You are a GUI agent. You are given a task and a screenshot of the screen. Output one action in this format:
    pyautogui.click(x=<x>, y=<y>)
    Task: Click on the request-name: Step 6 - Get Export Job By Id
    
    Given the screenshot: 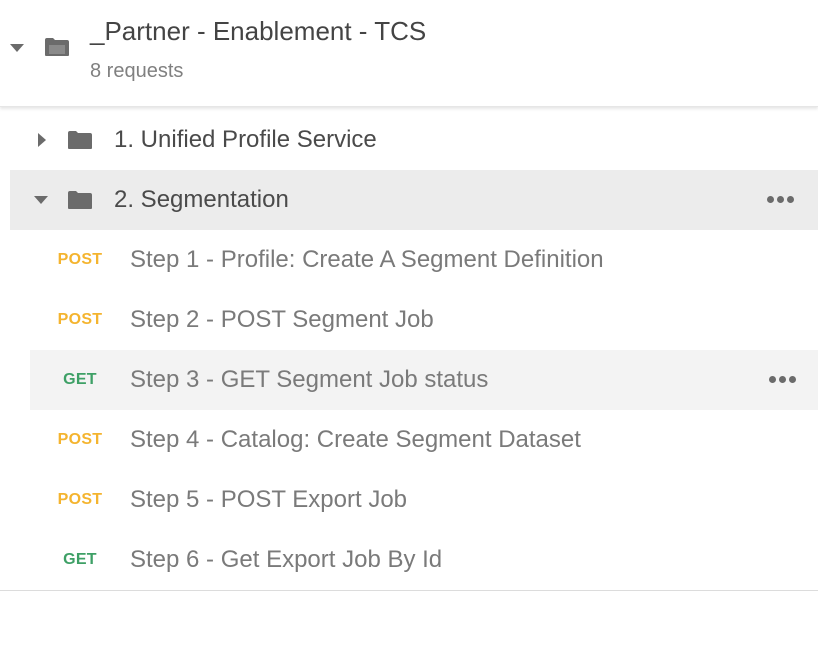 What is the action you would take?
    pyautogui.click(x=286, y=559)
    